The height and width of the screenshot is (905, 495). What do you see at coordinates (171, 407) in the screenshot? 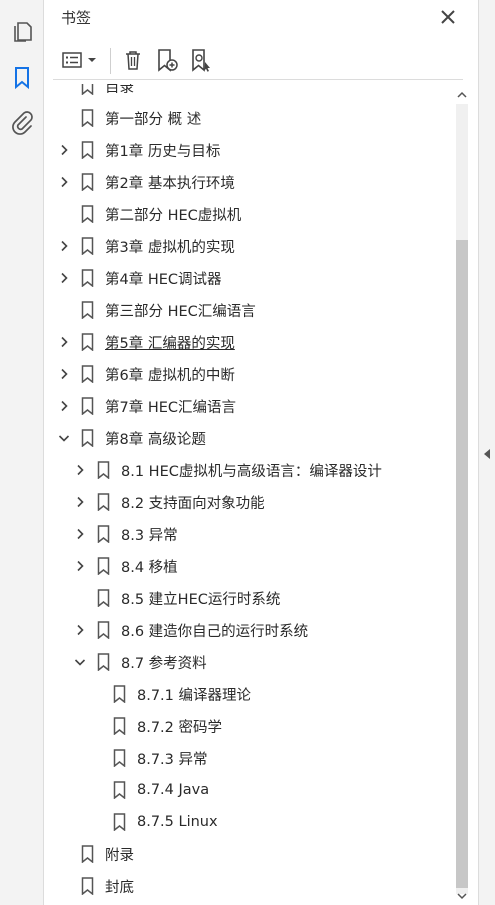
I see `bookmark-label: 第7章 HEC汇编语言` at bounding box center [171, 407].